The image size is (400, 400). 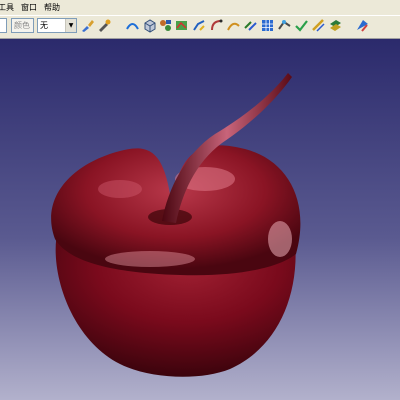 What do you see at coordinates (57, 25) in the screenshot?
I see `thickness-combo: 无 ▼` at bounding box center [57, 25].